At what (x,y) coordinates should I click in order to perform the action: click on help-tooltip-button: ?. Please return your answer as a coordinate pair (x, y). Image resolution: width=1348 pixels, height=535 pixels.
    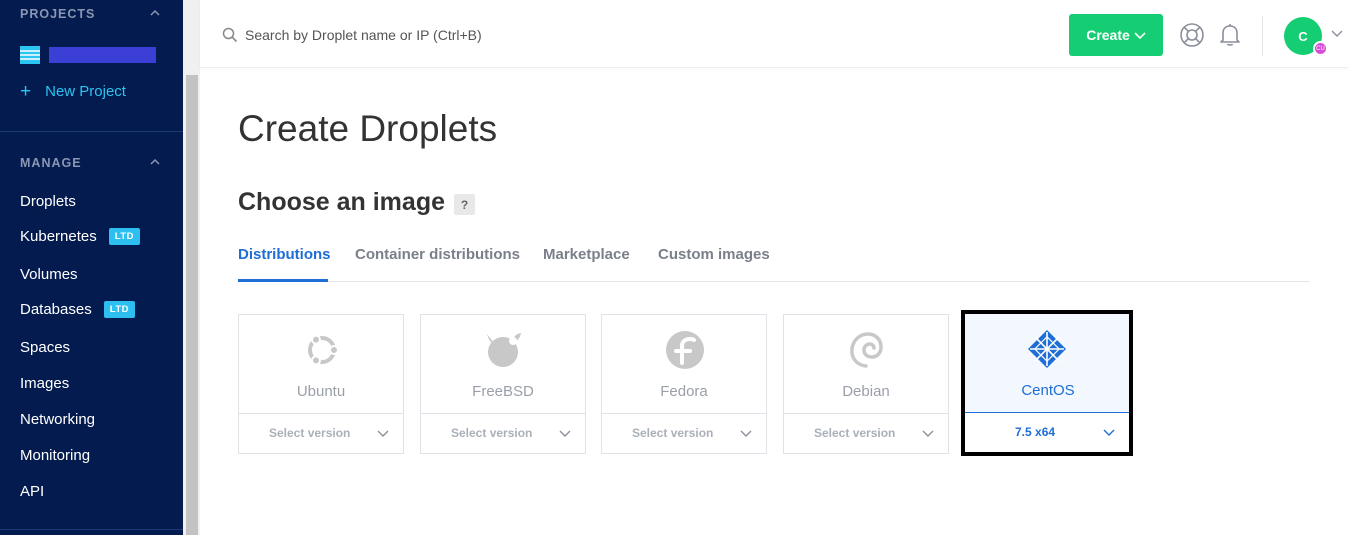
    Looking at the image, I should click on (464, 204).